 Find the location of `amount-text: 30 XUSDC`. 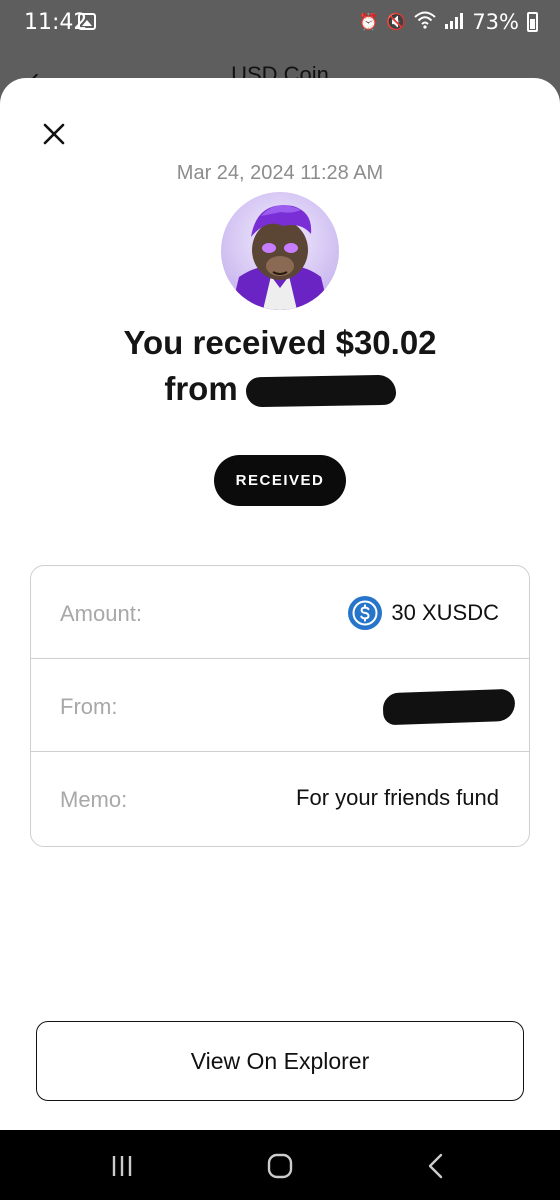

amount-text: 30 XUSDC is located at coordinates (445, 612).